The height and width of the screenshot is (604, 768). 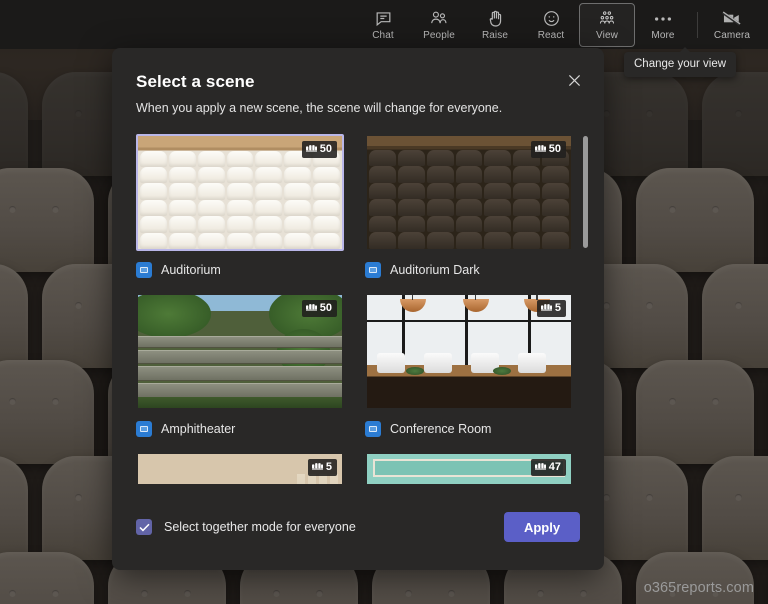 I want to click on page-title: Select a scene, so click(x=195, y=81).